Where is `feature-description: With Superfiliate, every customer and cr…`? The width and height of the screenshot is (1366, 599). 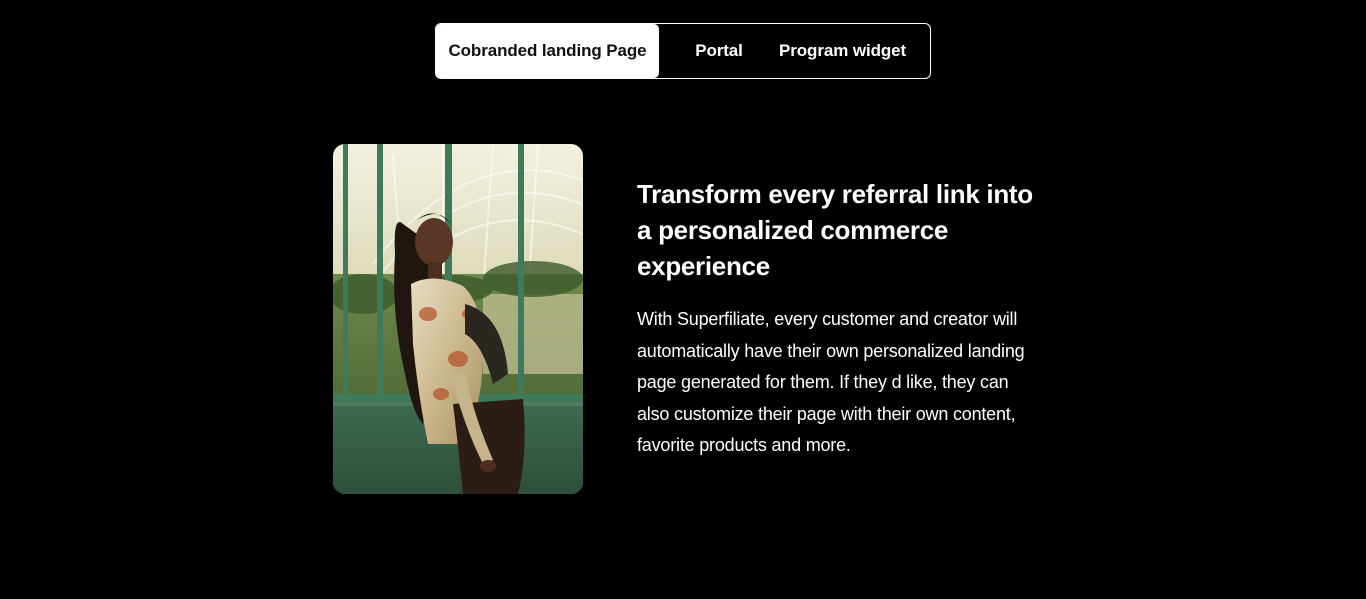
feature-description: With Superfiliate, every customer and cr… is located at coordinates (831, 382).